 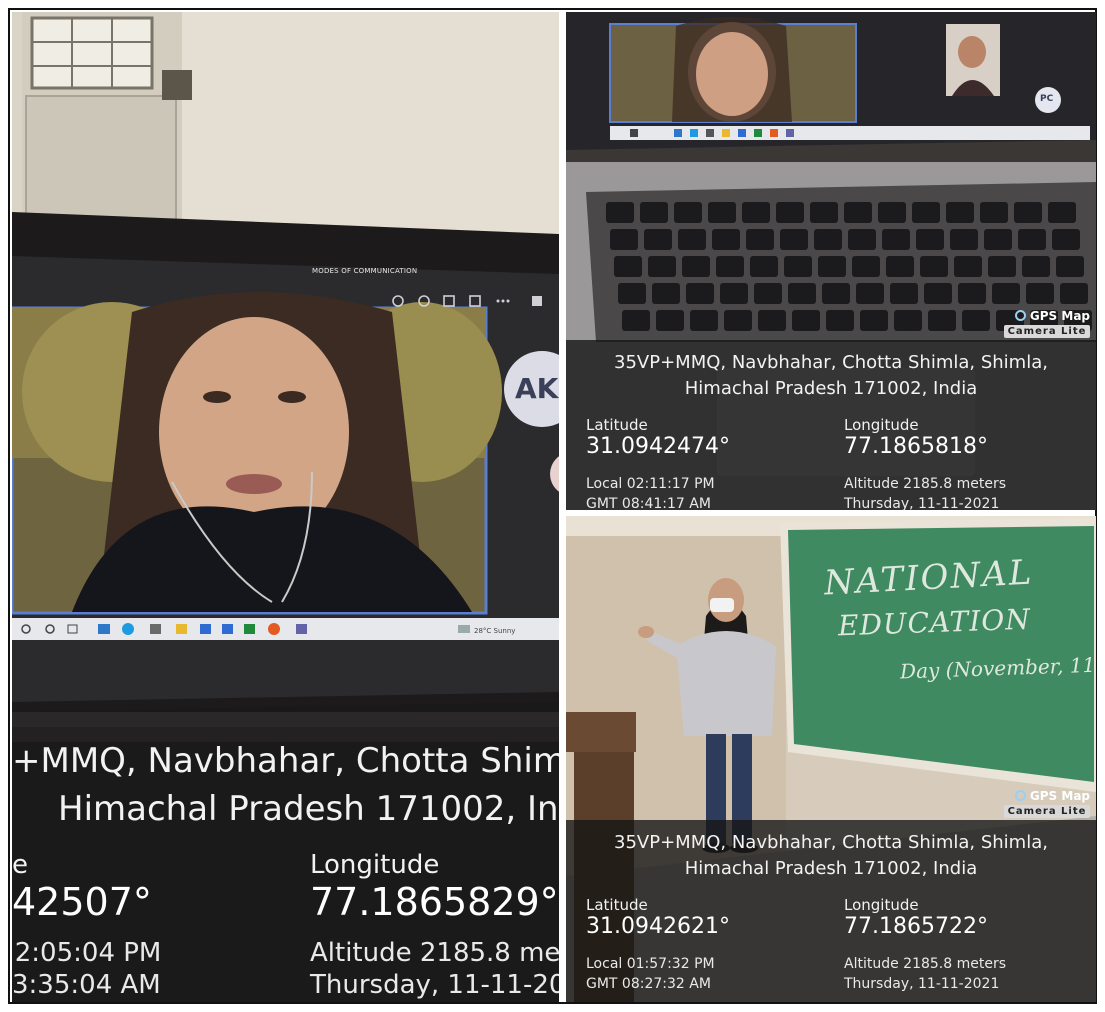 I want to click on latitude-label: e, so click(x=20, y=865).